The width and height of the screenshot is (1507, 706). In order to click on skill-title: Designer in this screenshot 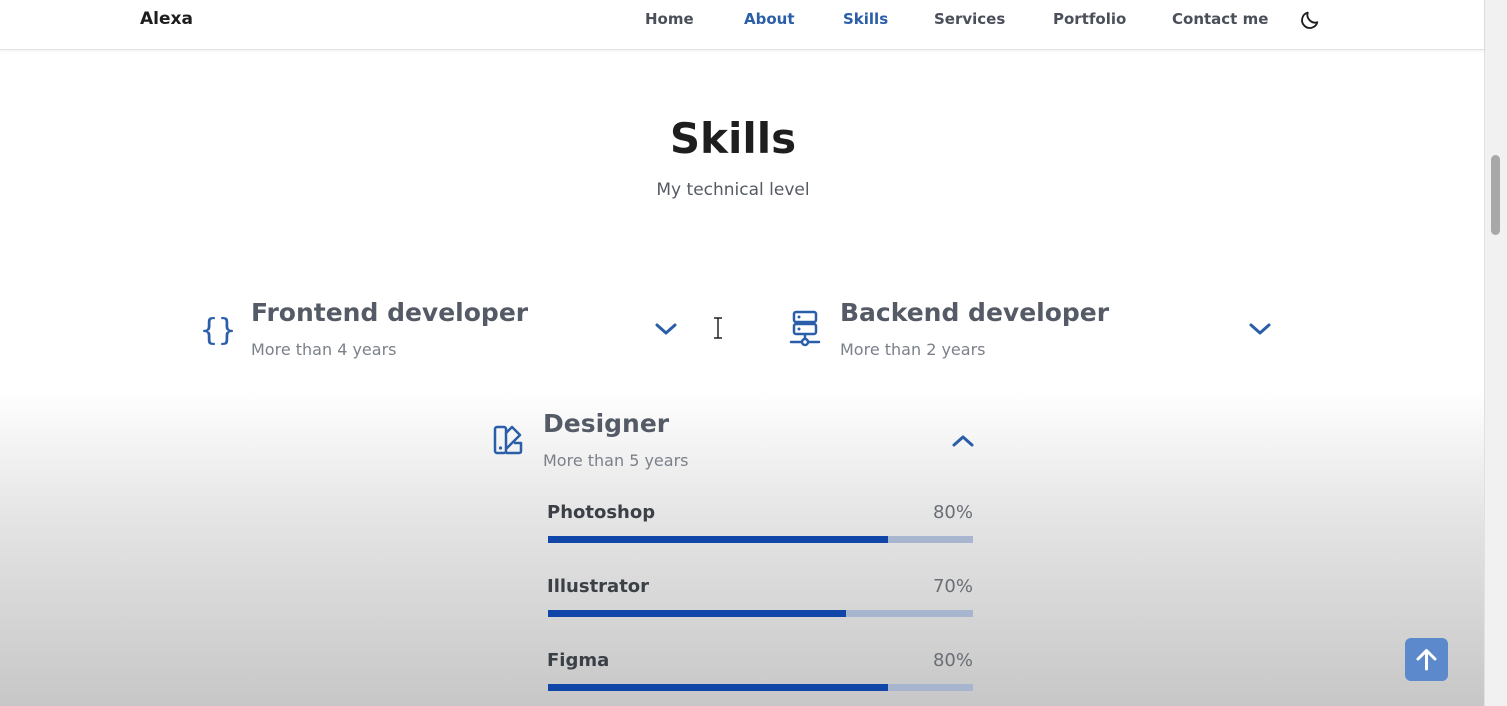, I will do `click(606, 423)`.